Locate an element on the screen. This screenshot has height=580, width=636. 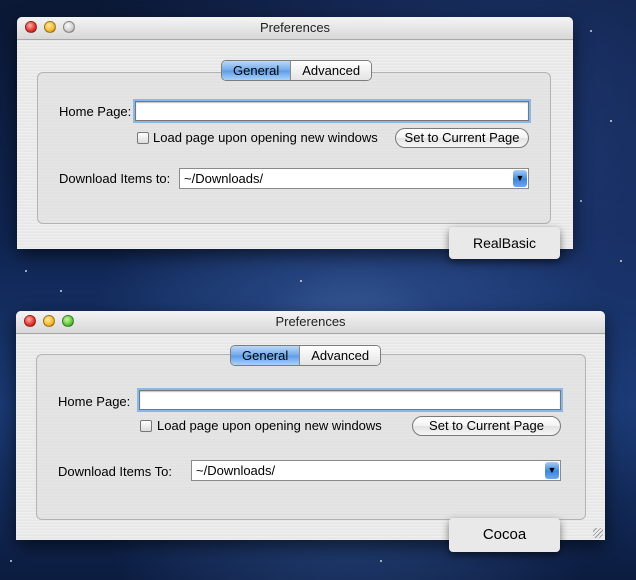
realbasic-caption: RealBasic is located at coordinates (504, 243).